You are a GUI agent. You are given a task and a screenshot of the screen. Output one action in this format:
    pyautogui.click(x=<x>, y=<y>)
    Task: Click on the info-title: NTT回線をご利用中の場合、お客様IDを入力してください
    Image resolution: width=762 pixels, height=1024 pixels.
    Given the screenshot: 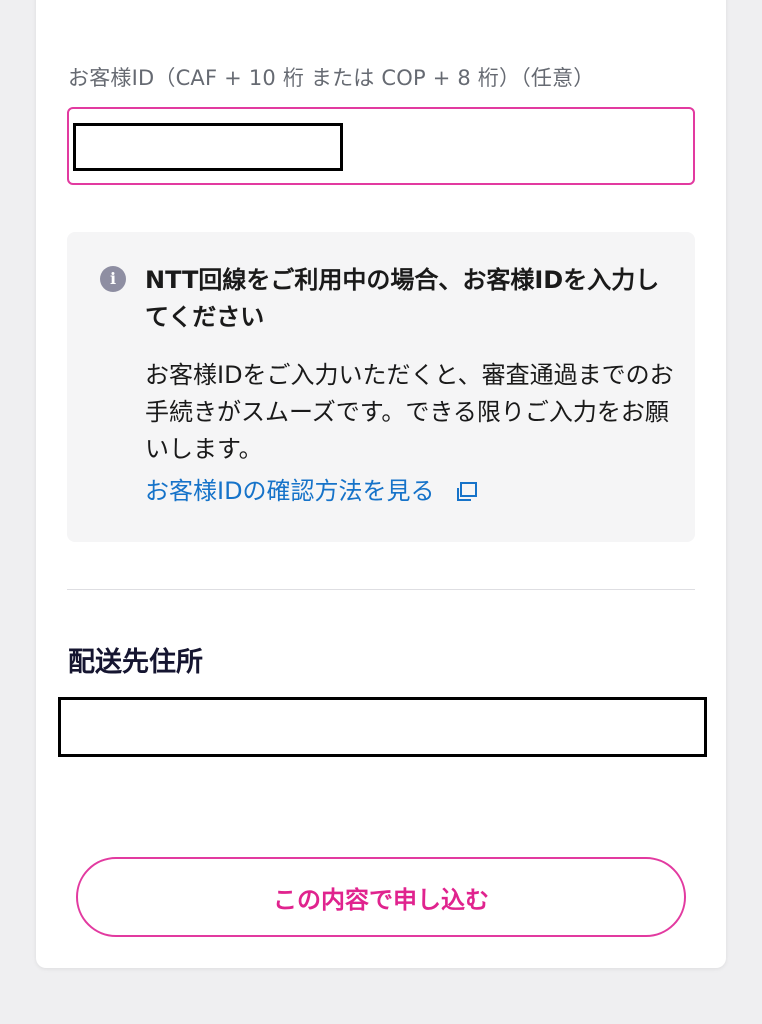 What is the action you would take?
    pyautogui.click(x=402, y=298)
    